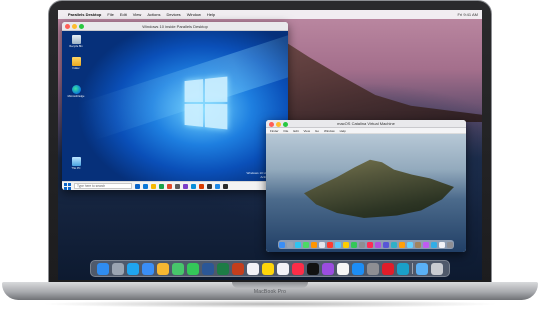 This screenshot has height=316, width=540. I want to click on menu-app-name: Parallels Desktop, so click(84, 14).